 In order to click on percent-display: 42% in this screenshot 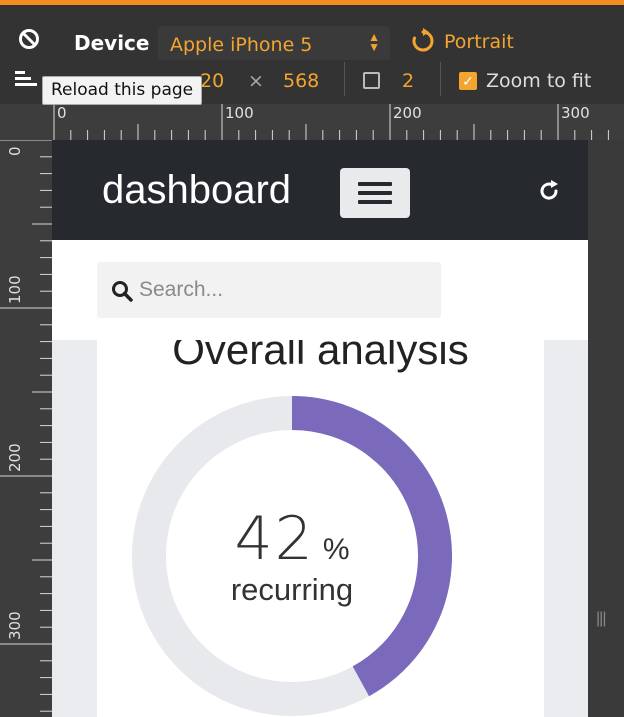, I will do `click(292, 539)`.